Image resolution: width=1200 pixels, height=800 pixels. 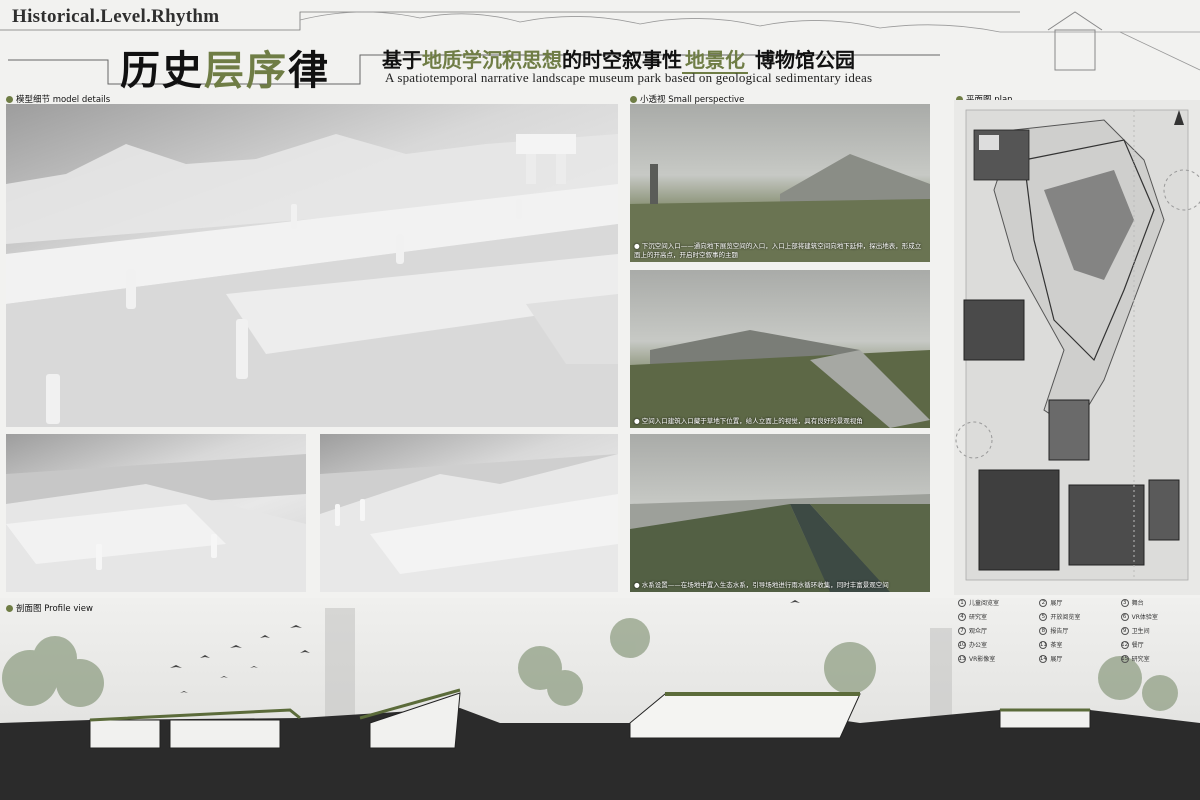 I want to click on legend-item: 10 办公室, so click(x=973, y=644).